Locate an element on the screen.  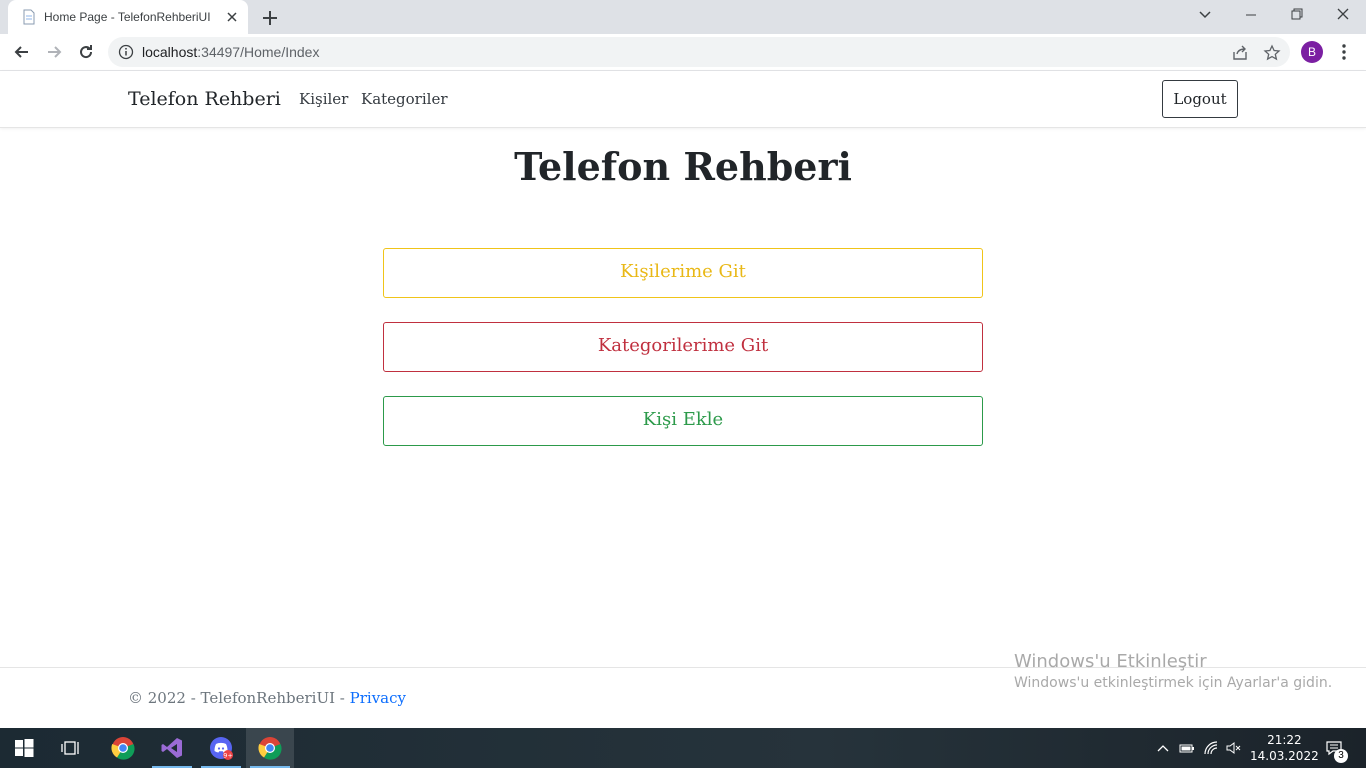
discord-icon: 9+ is located at coordinates (221, 748).